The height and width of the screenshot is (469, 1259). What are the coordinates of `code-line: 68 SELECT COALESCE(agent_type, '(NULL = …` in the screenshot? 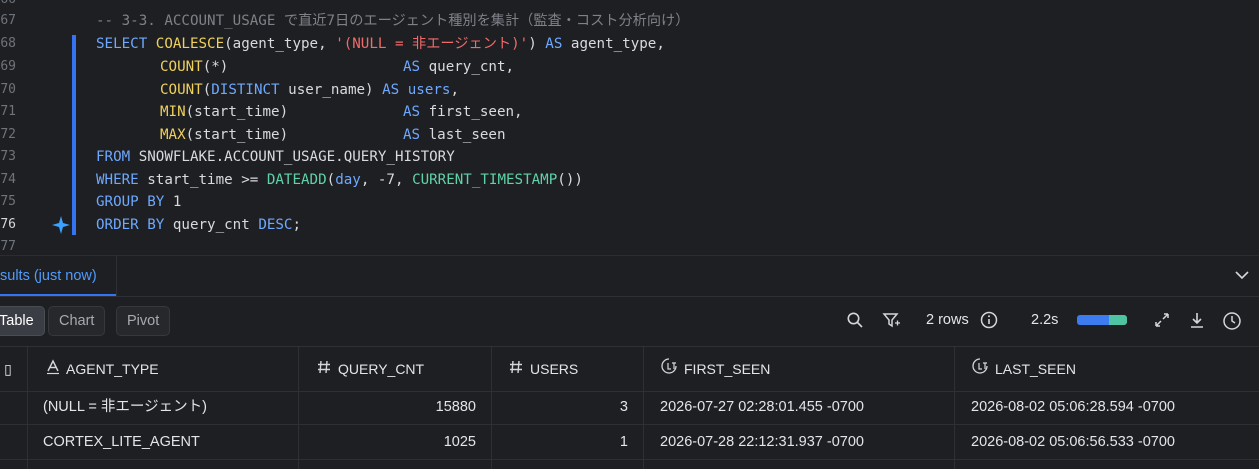 It's located at (629, 44).